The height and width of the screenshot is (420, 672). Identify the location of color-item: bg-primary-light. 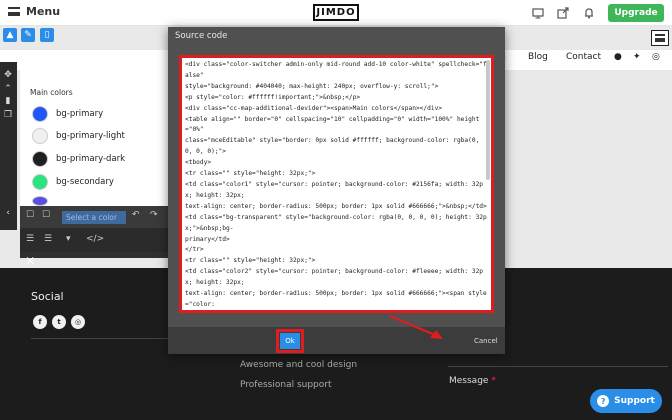
(78, 136).